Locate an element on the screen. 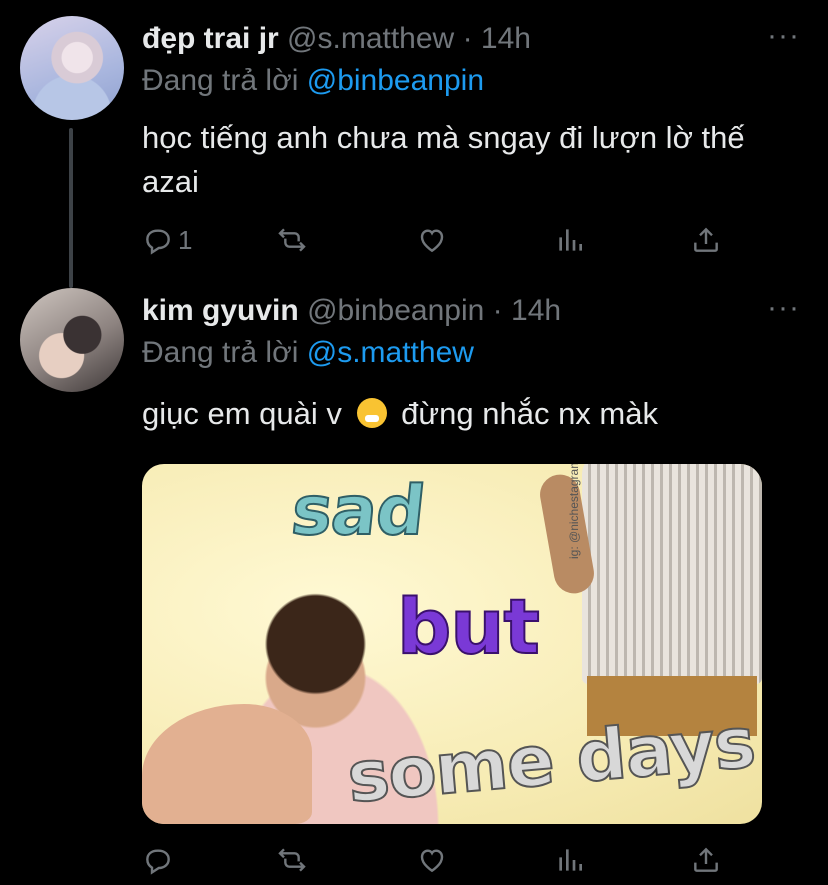 This screenshot has height=885, width=828. mention-link: @s.matthew is located at coordinates (390, 352).